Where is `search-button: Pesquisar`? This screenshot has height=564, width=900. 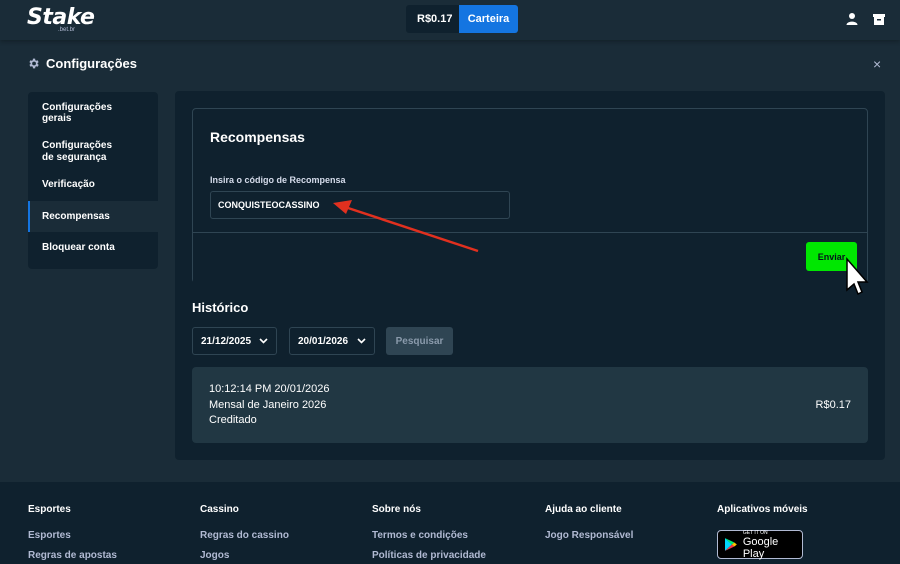
search-button: Pesquisar is located at coordinates (419, 341).